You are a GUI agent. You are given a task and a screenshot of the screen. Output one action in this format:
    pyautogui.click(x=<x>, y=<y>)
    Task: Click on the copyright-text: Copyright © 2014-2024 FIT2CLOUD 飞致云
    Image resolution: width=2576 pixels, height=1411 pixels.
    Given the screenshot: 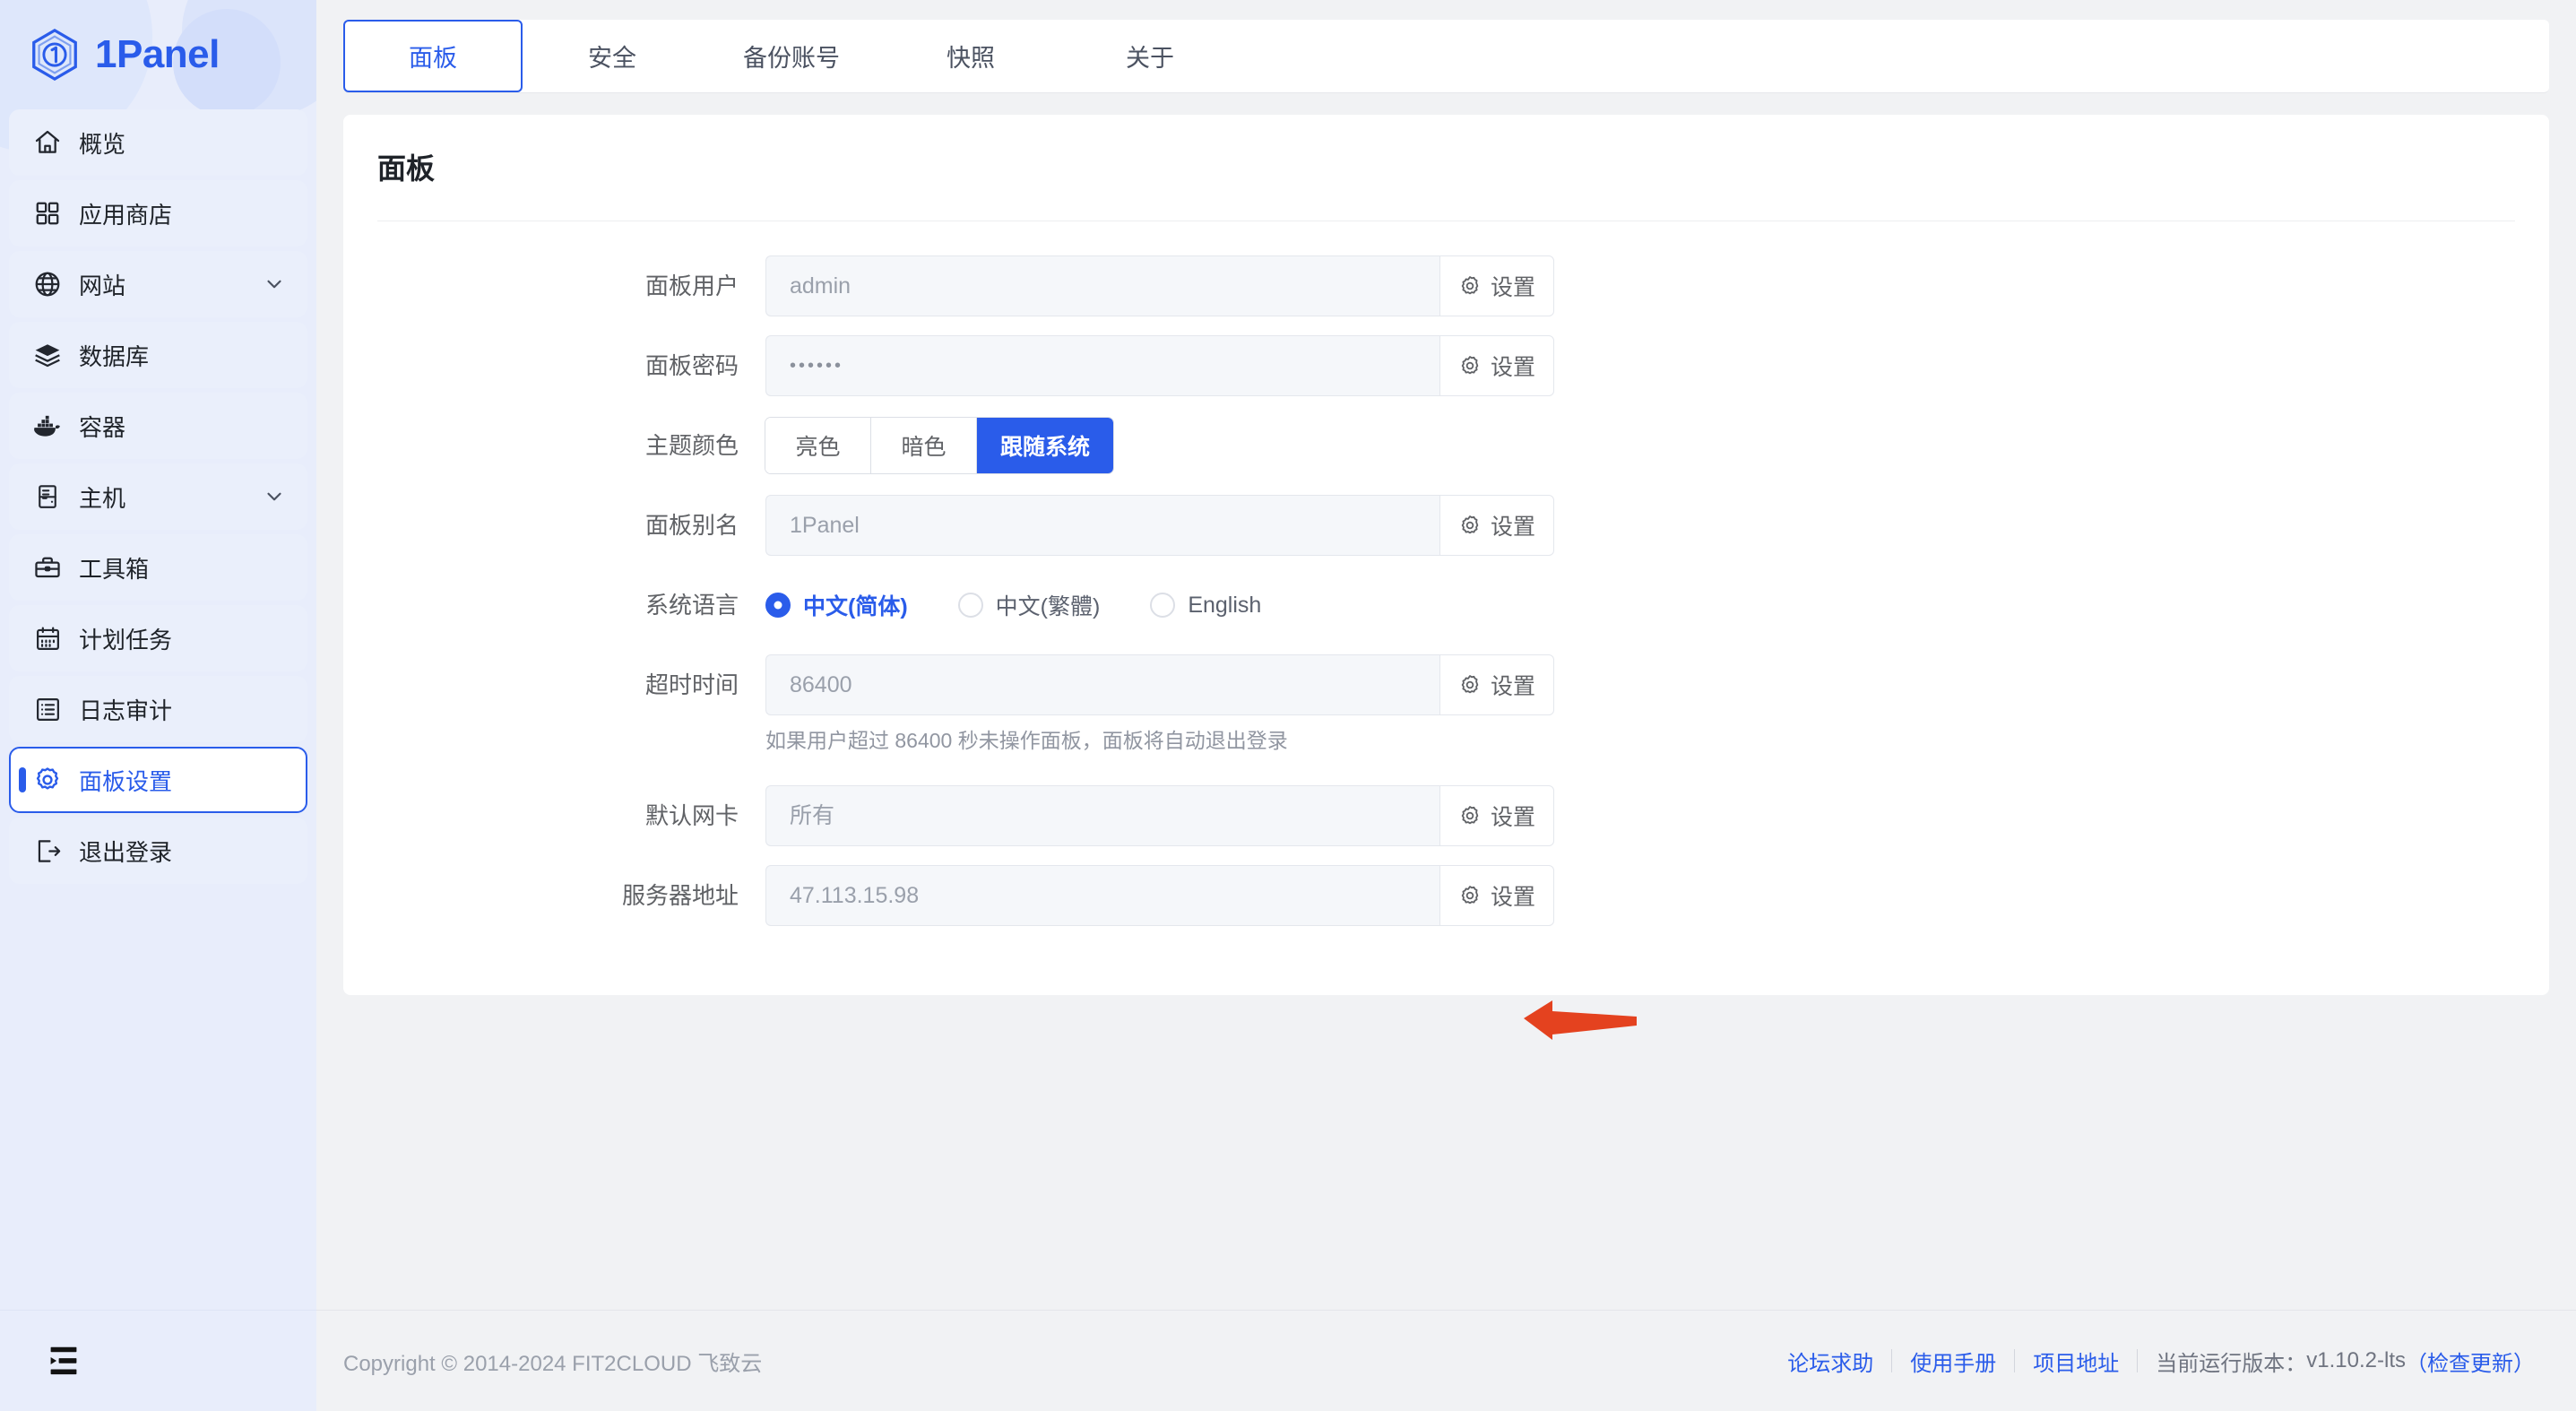 What is the action you would take?
    pyautogui.click(x=553, y=1363)
    